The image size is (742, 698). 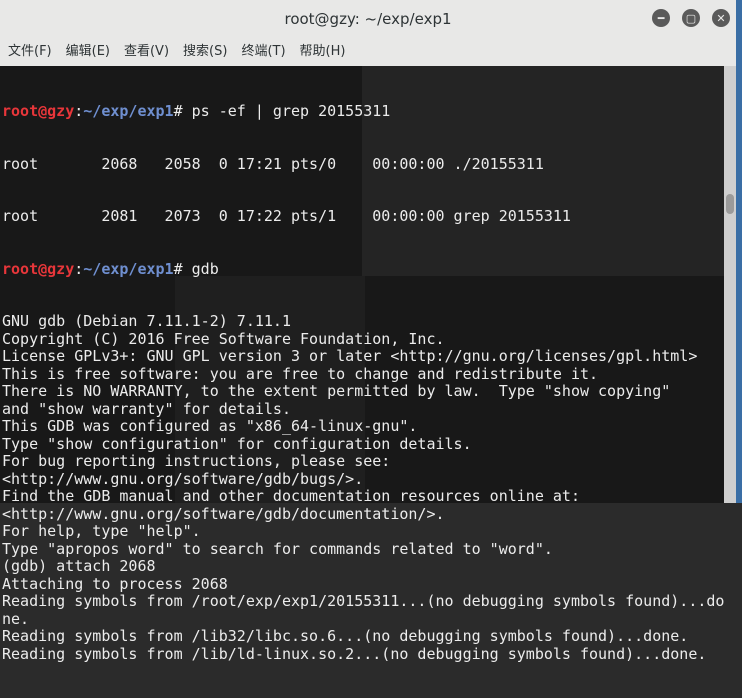 I want to click on output-line: Attaching to process 2068, so click(x=115, y=583).